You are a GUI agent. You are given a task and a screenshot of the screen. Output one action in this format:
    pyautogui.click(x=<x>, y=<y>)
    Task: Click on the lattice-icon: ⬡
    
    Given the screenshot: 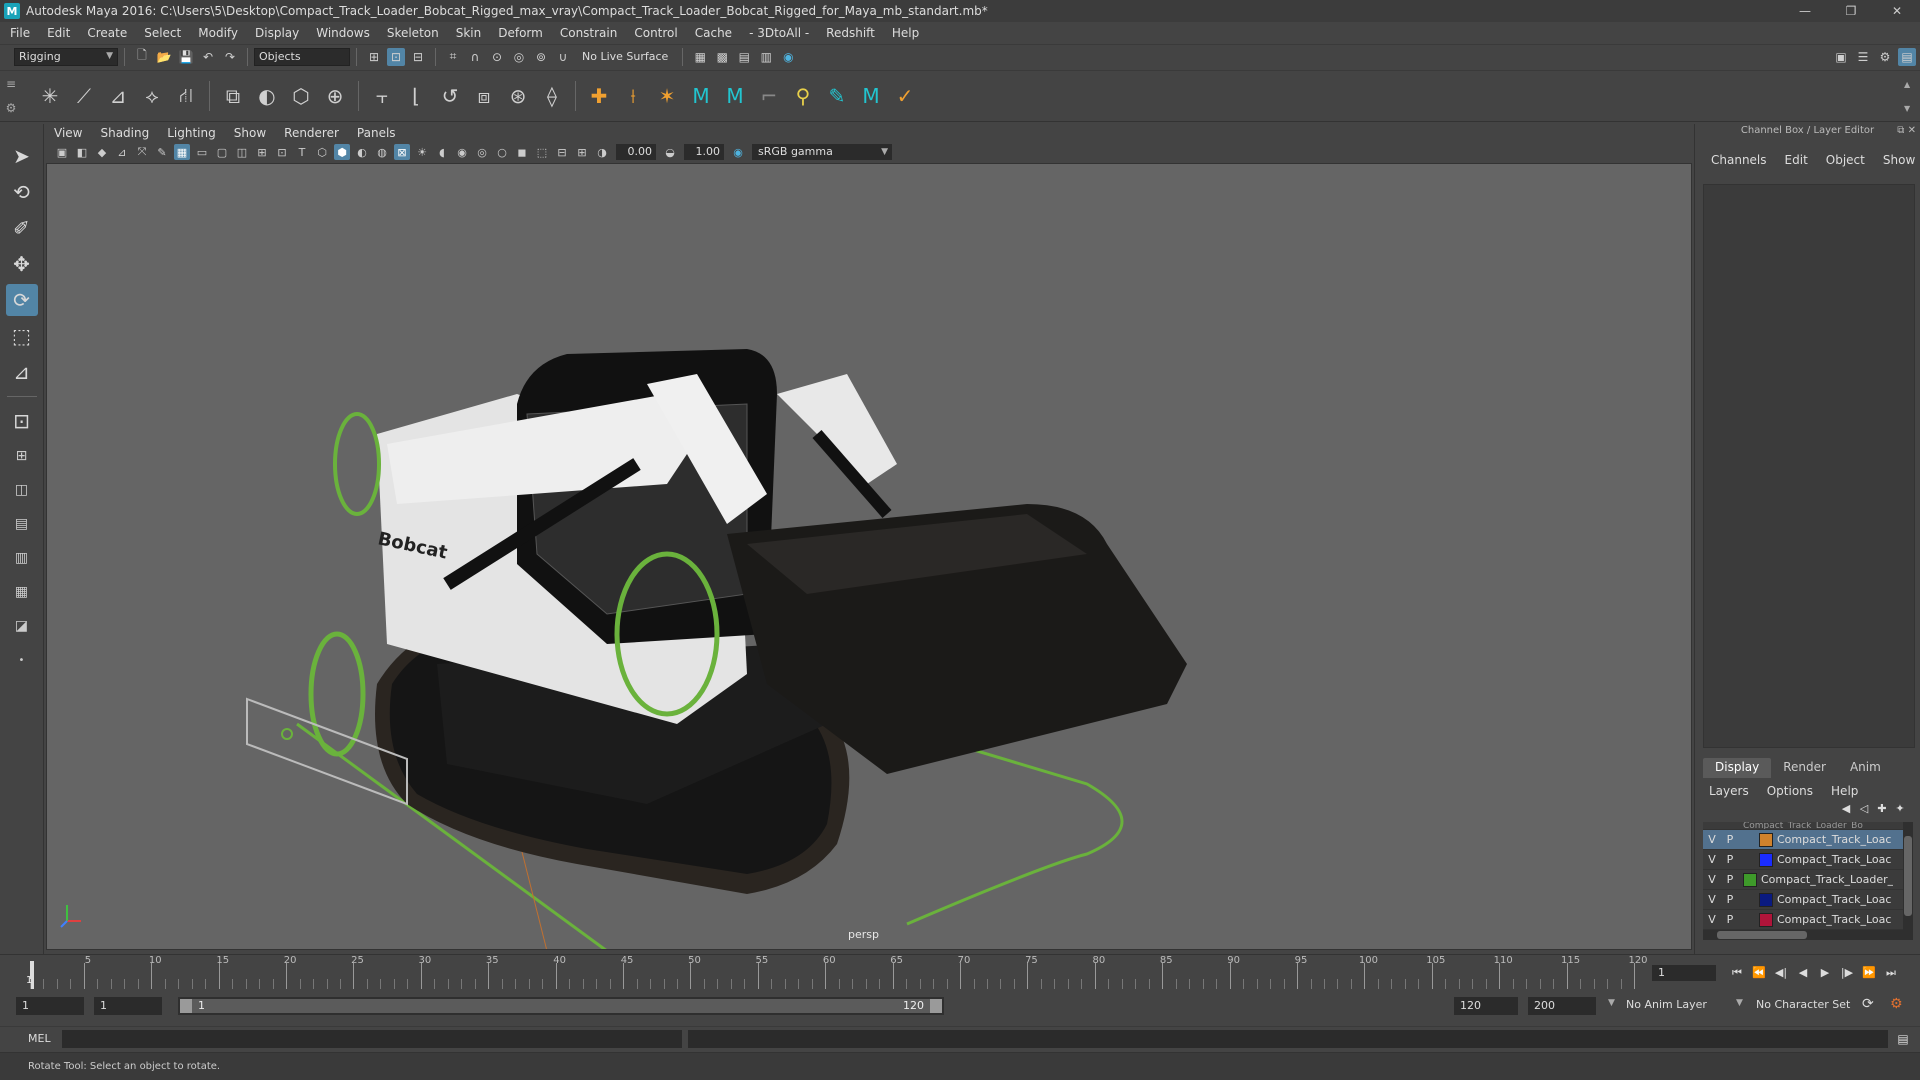 What is the action you would take?
    pyautogui.click(x=301, y=96)
    